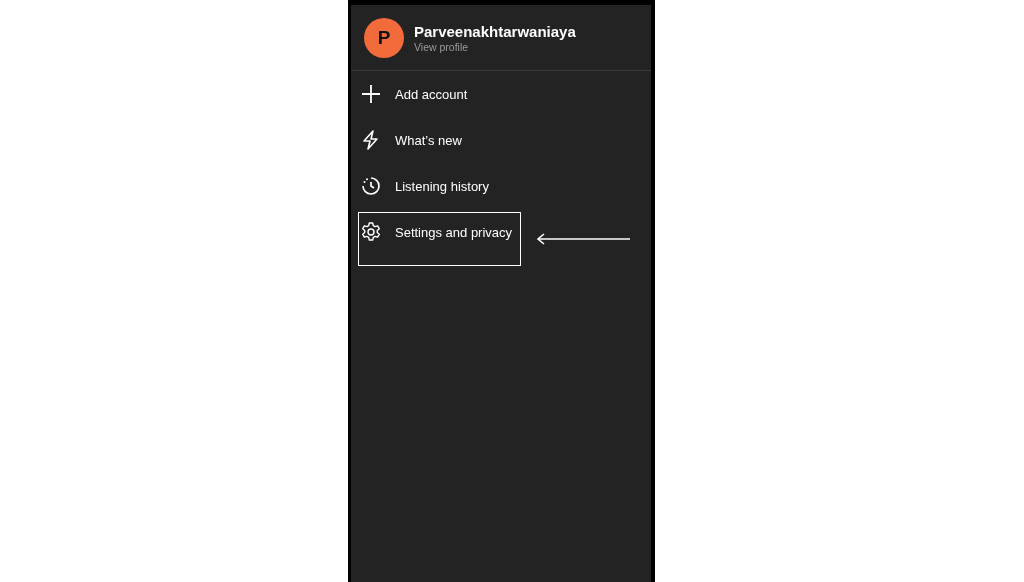 This screenshot has height=582, width=1024. I want to click on clock-icon, so click(371, 186).